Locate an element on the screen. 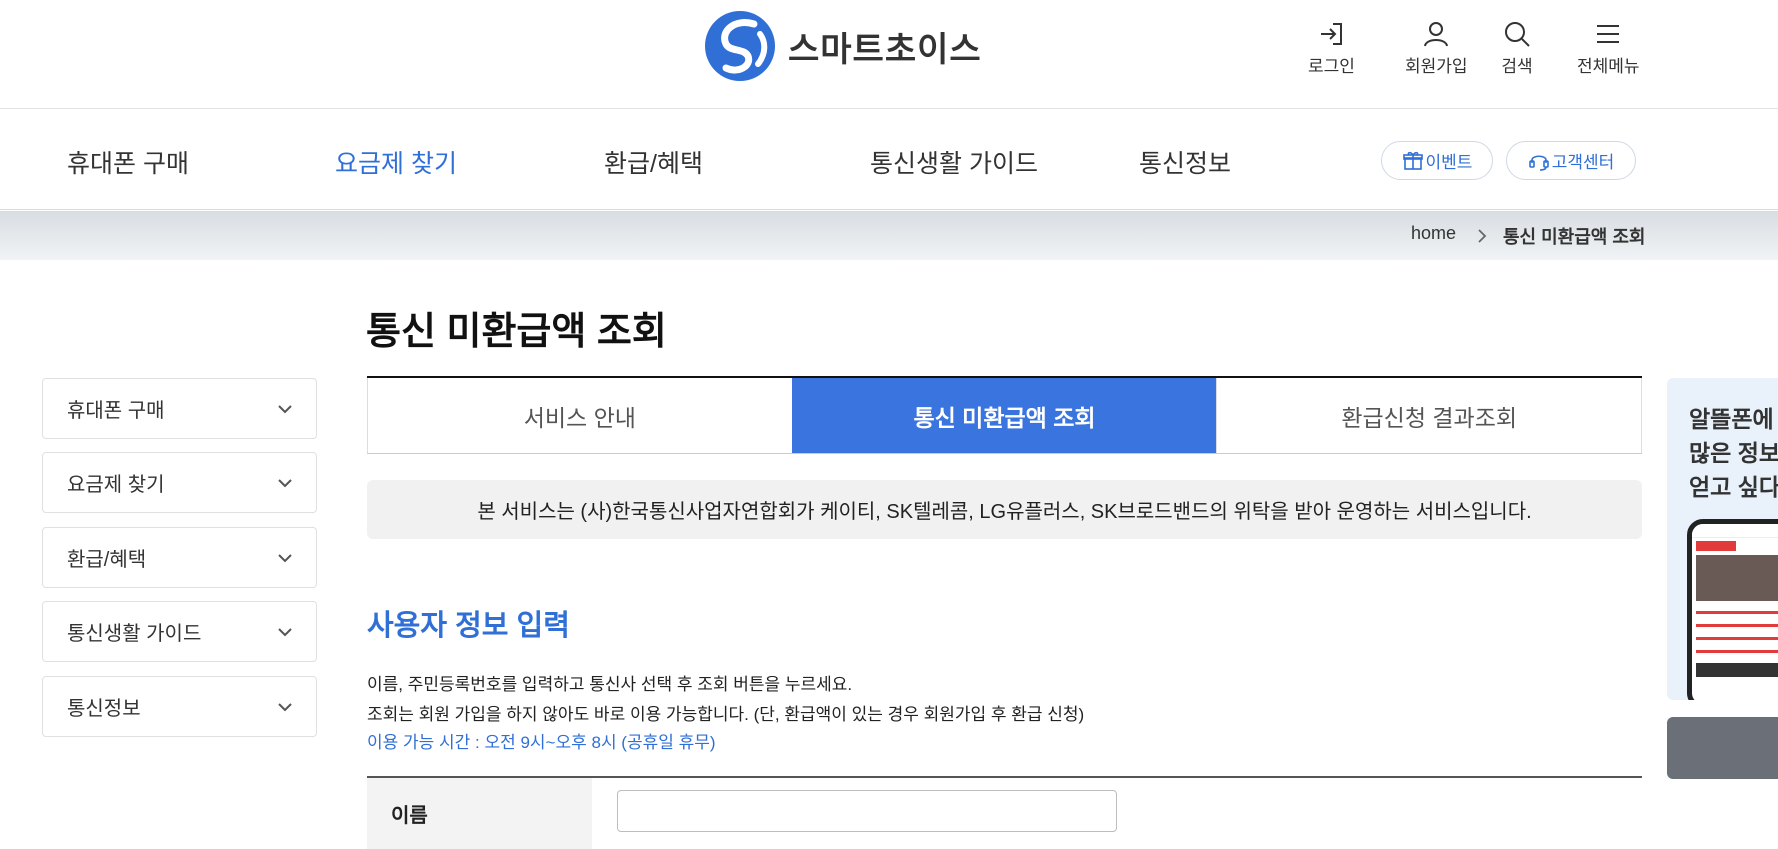  banner-button is located at coordinates (1722, 748).